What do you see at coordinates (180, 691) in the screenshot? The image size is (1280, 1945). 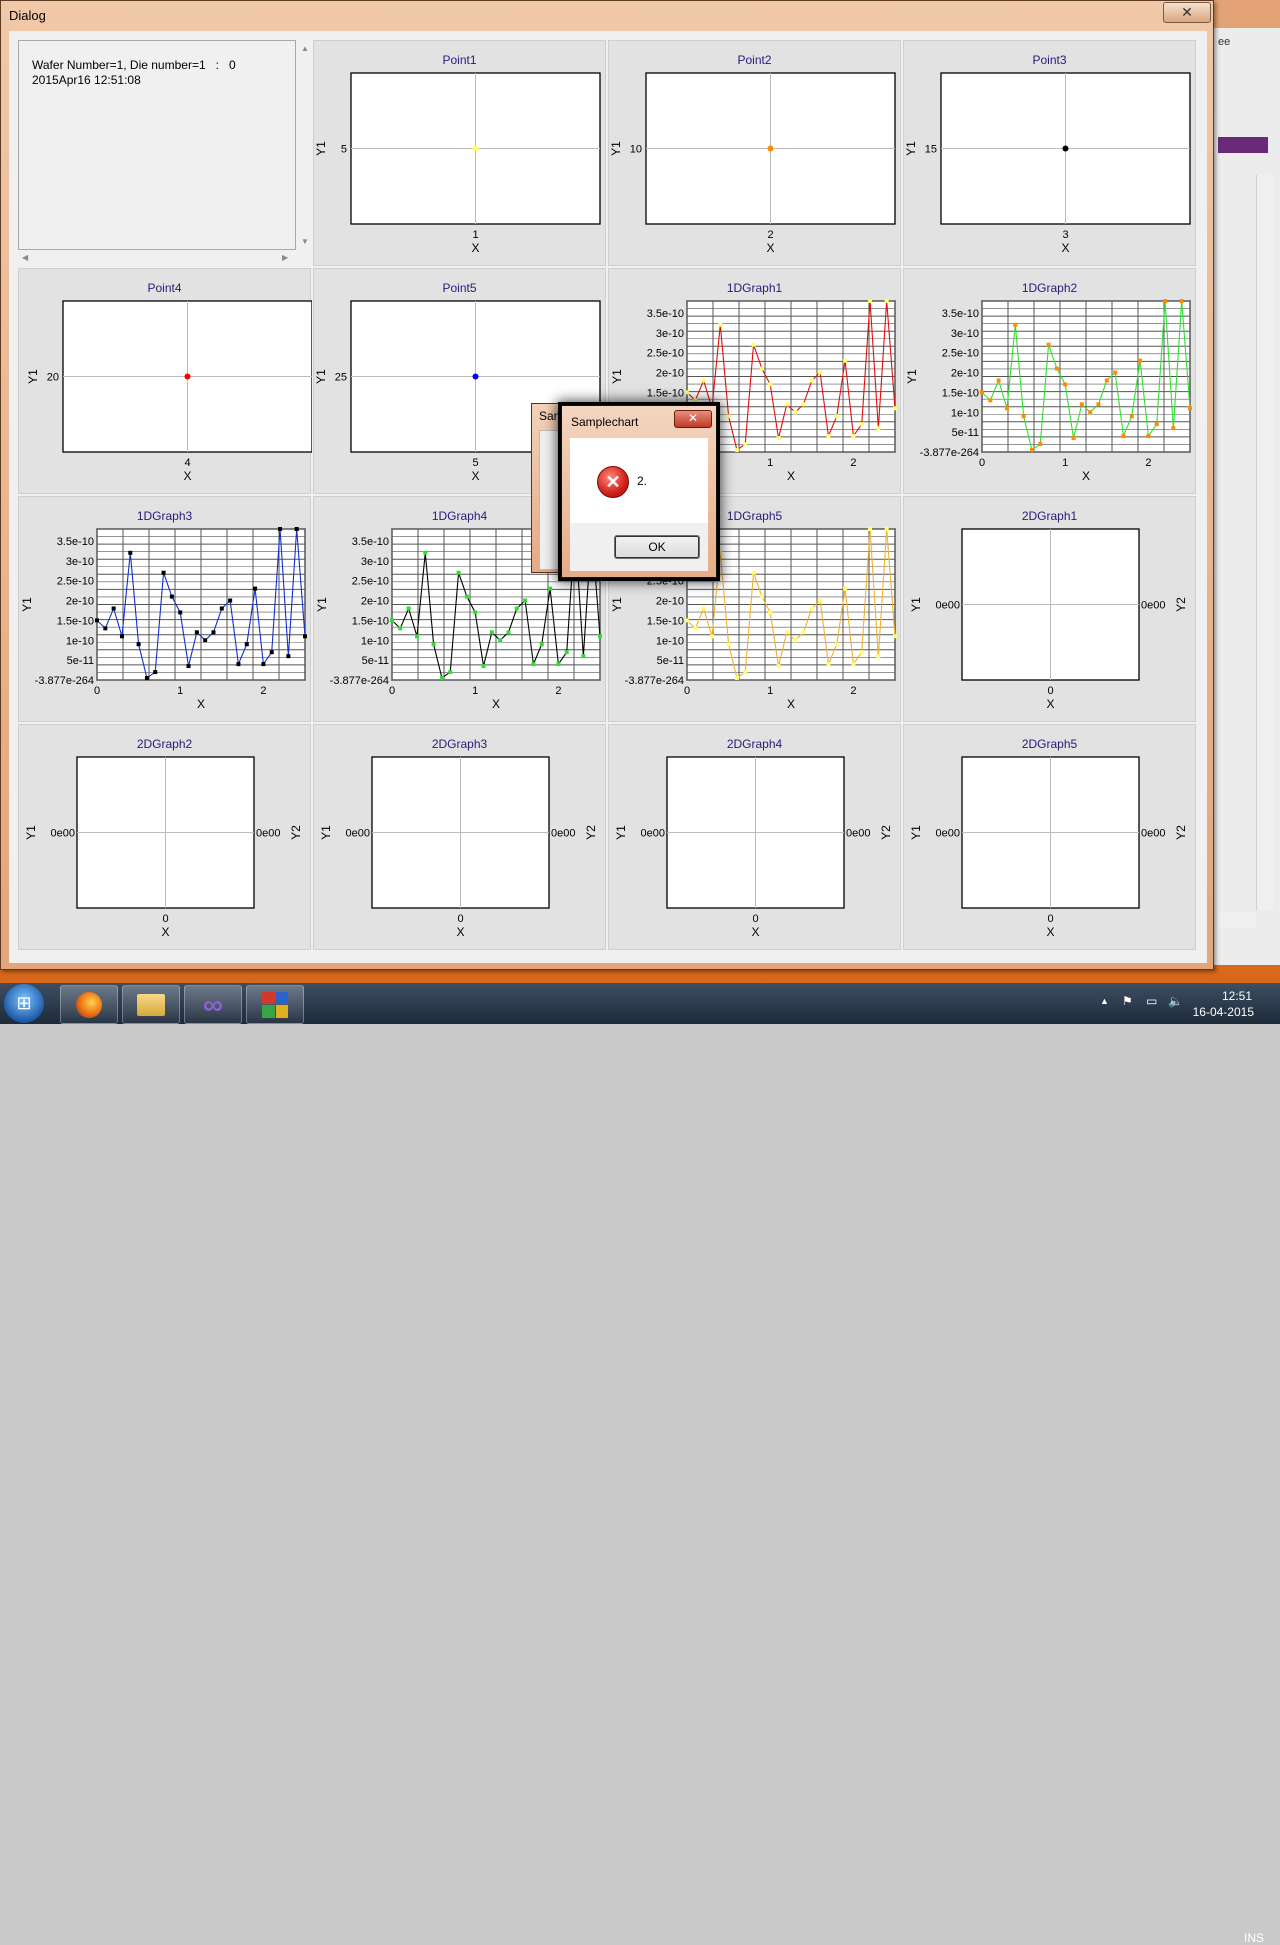 I see `x-tick-label: 1` at bounding box center [180, 691].